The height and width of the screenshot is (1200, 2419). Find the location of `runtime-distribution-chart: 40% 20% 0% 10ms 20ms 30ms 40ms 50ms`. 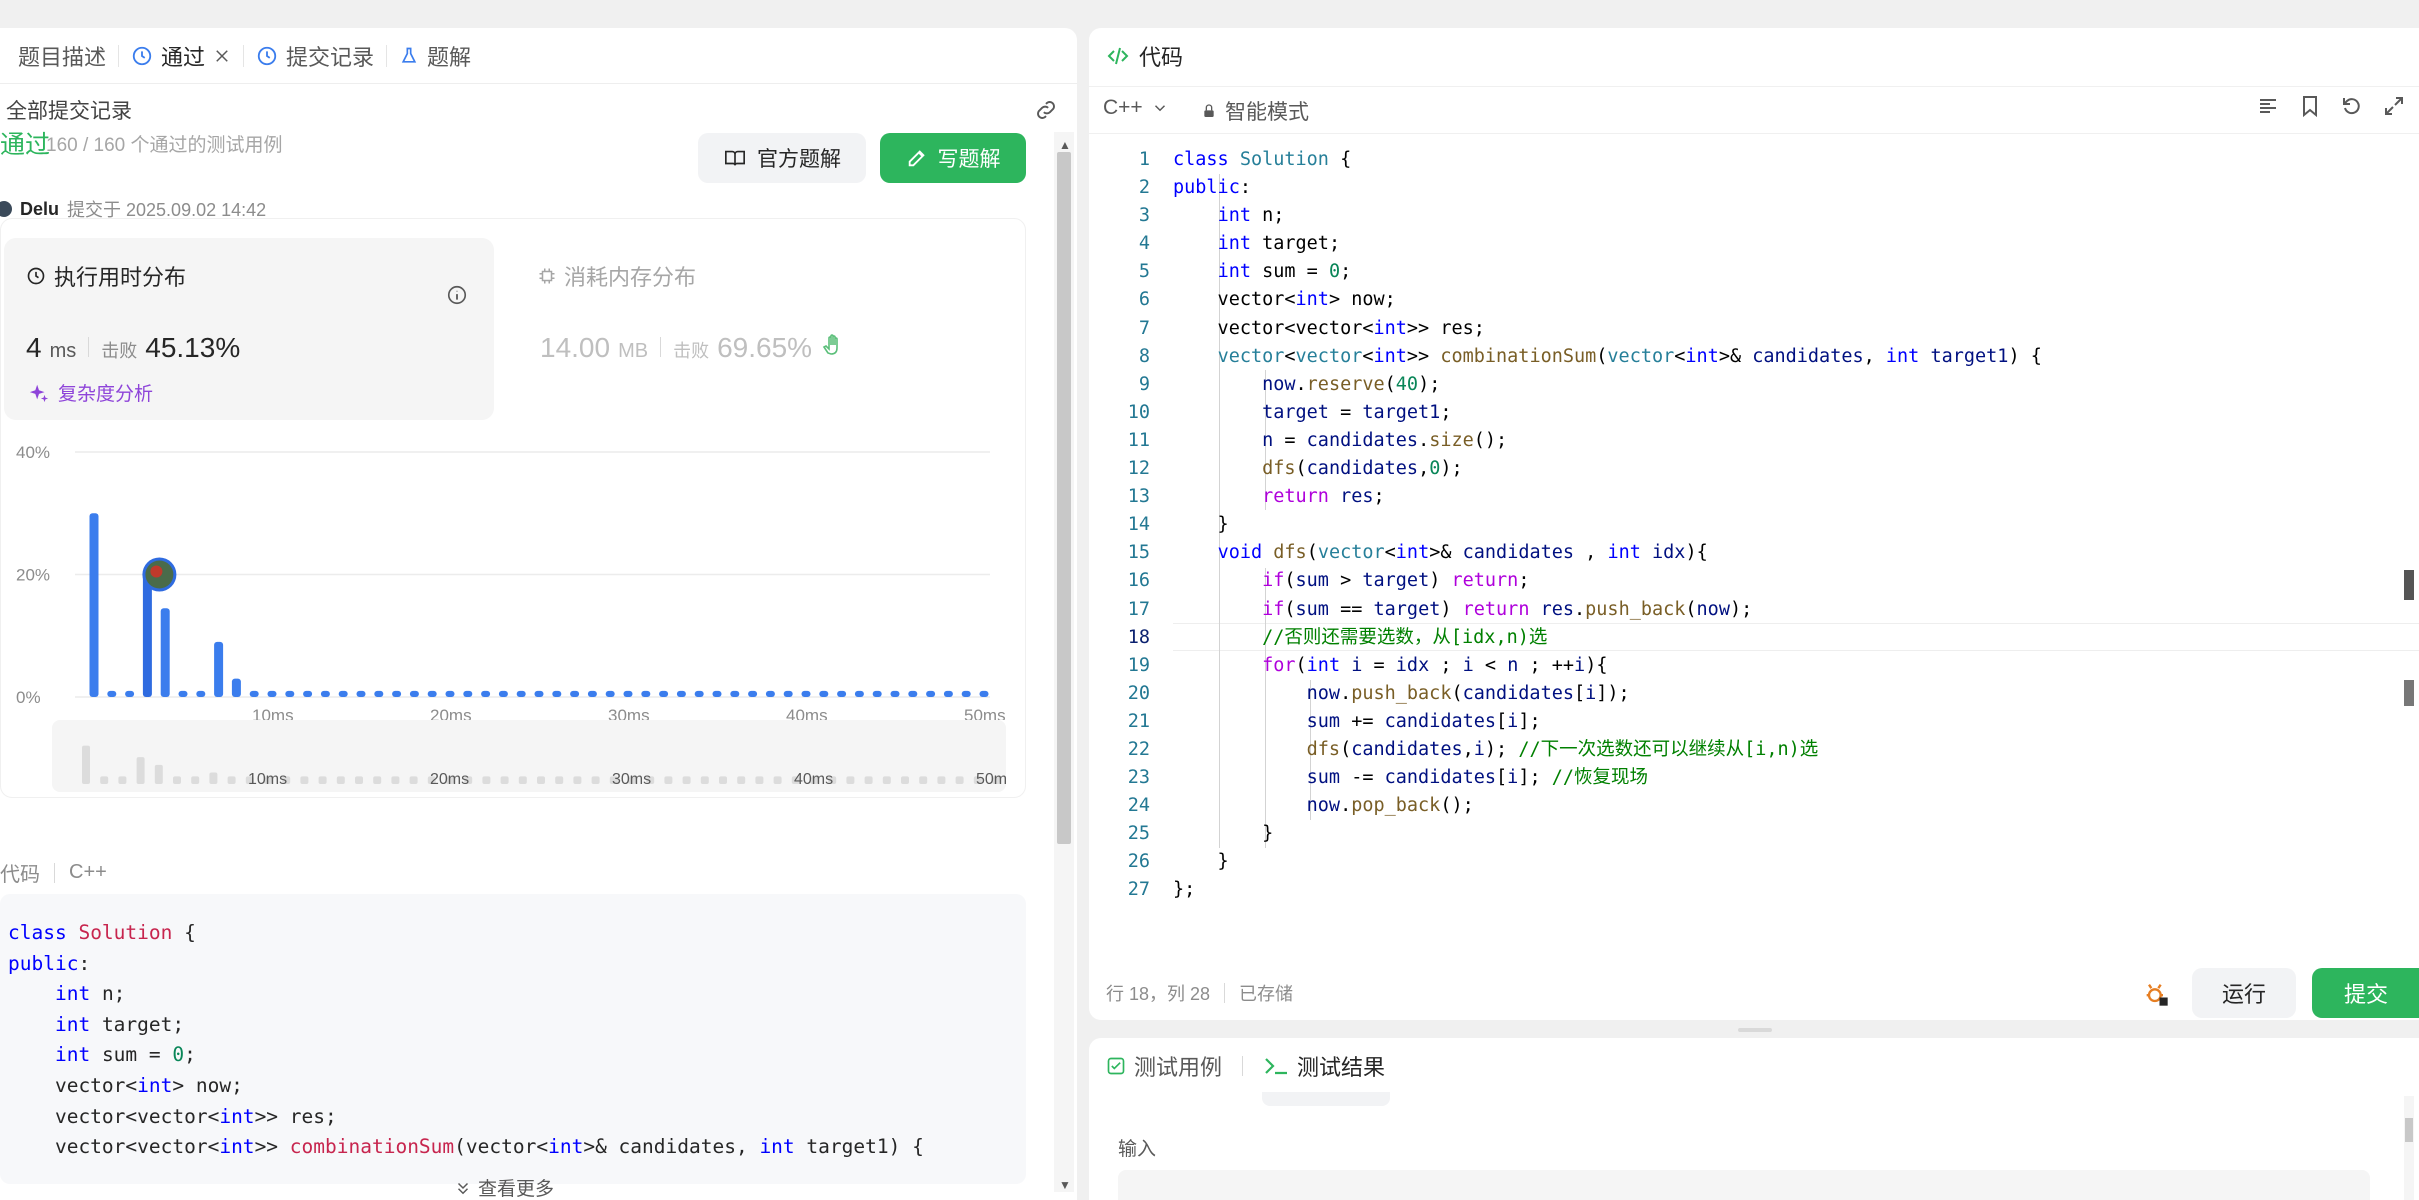

runtime-distribution-chart: 40% 20% 0% 10ms 20ms 30ms 40ms 50ms is located at coordinates (511, 581).